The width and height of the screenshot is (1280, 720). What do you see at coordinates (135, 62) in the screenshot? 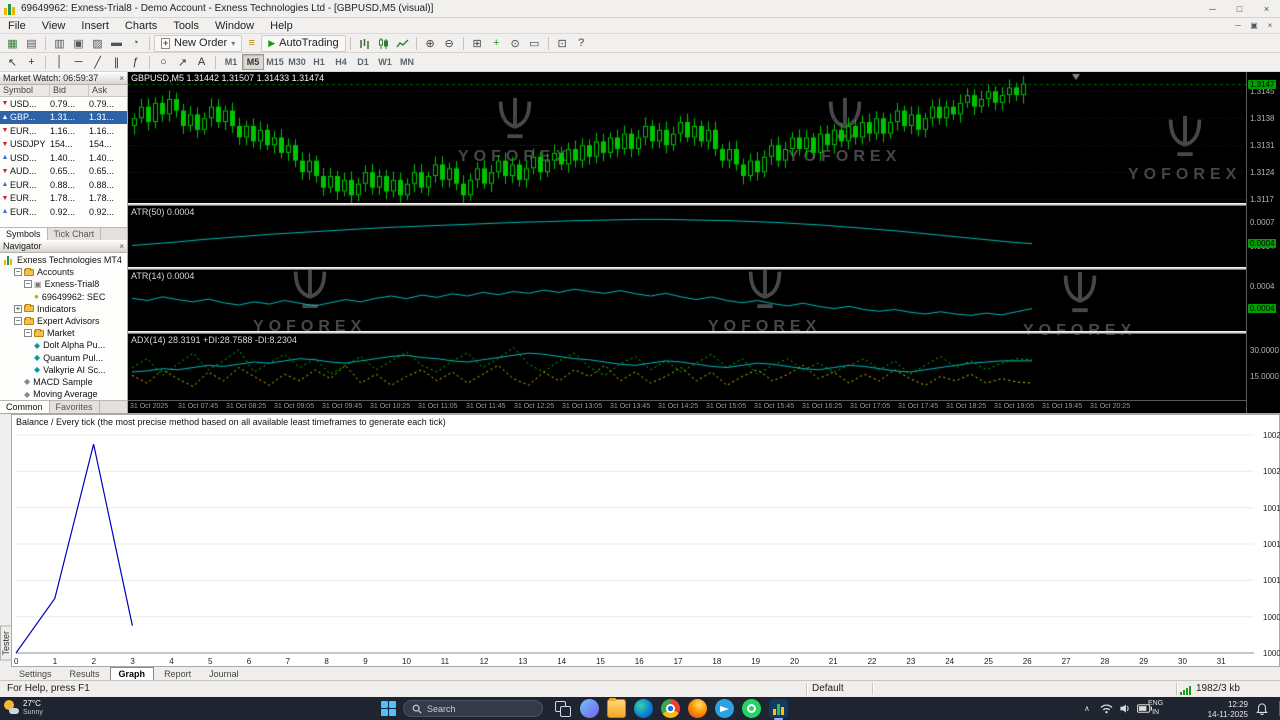
I see `fibonacci-icon: ƒ` at bounding box center [135, 62].